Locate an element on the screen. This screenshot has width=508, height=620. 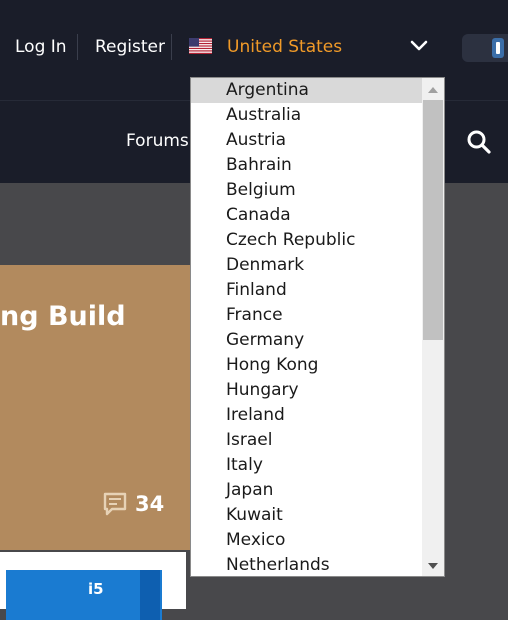
dropdown-option: France is located at coordinates (306, 315).